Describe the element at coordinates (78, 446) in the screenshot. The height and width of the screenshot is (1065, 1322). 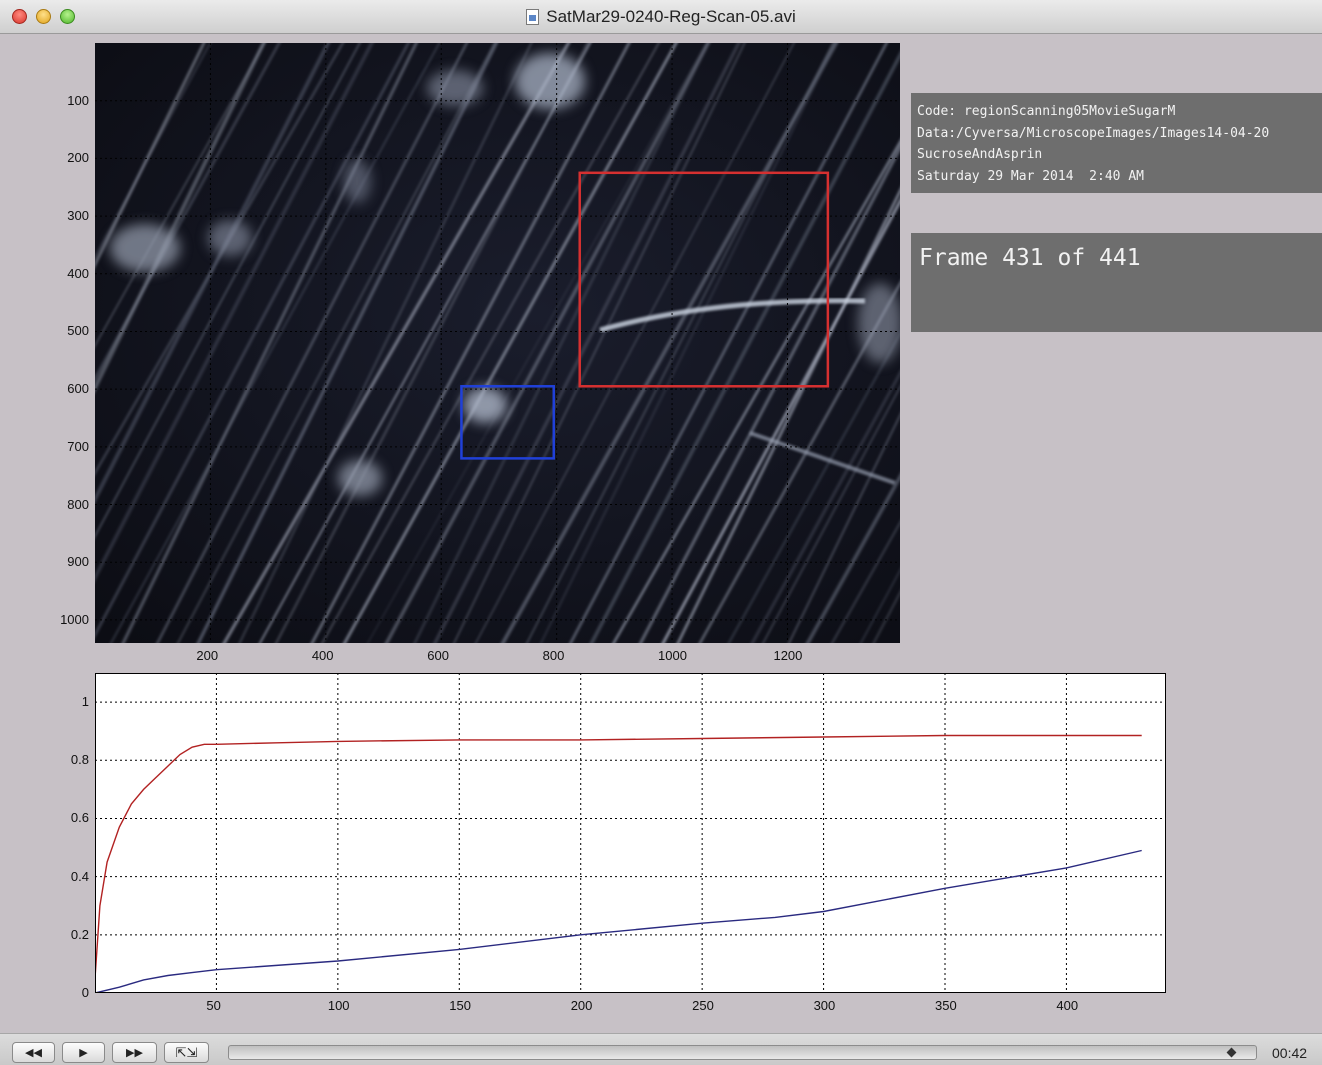
I see `image-y-tick-label: 700` at that location.